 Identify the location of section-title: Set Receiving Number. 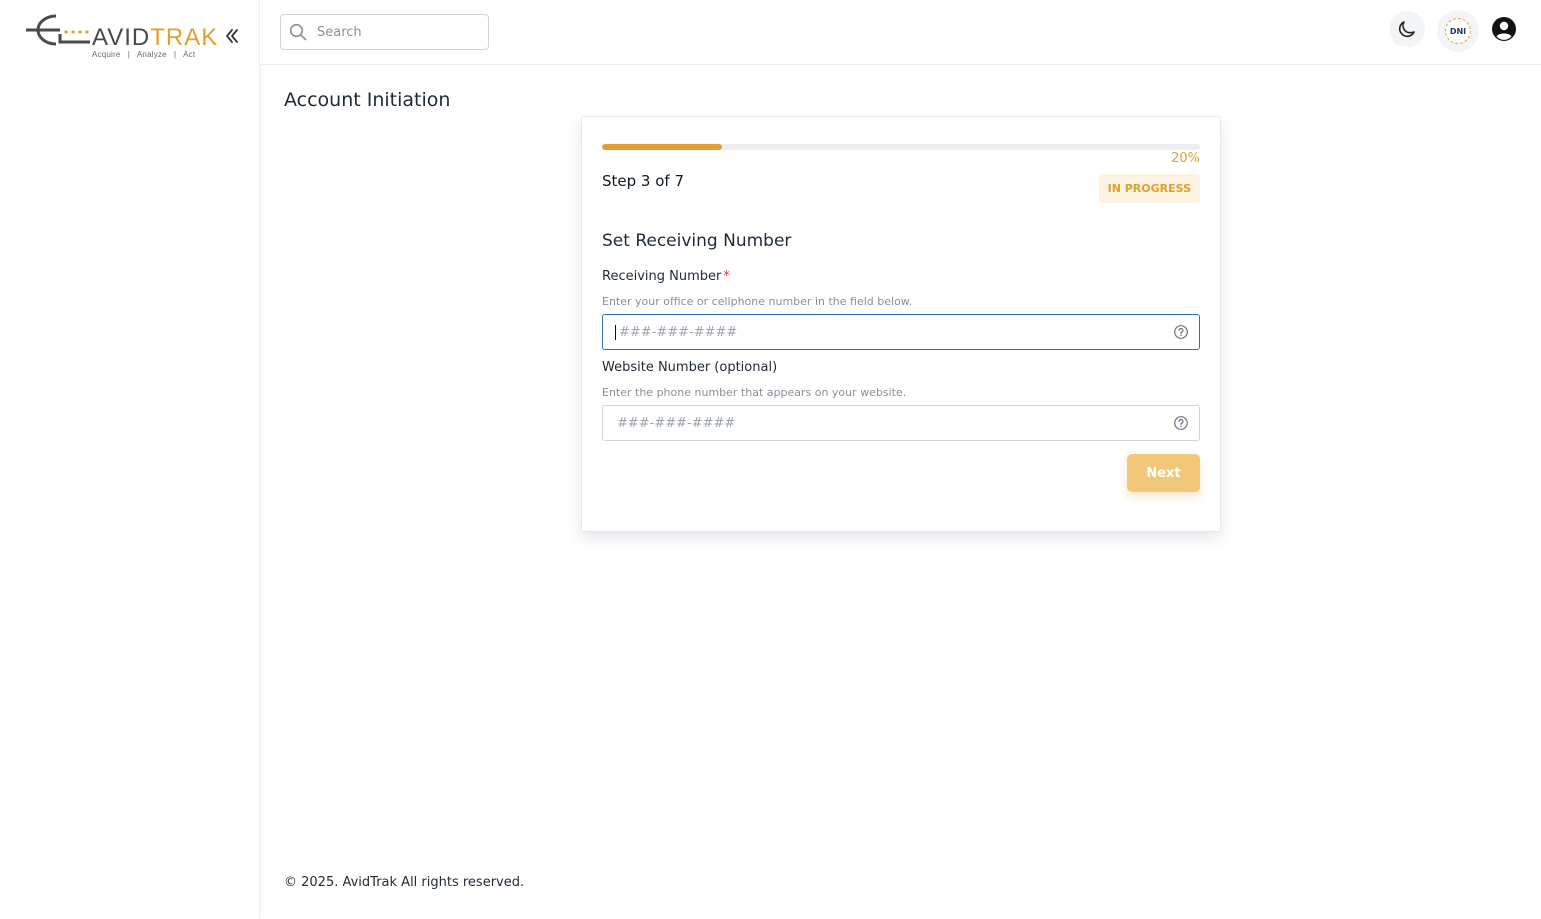
(697, 241).